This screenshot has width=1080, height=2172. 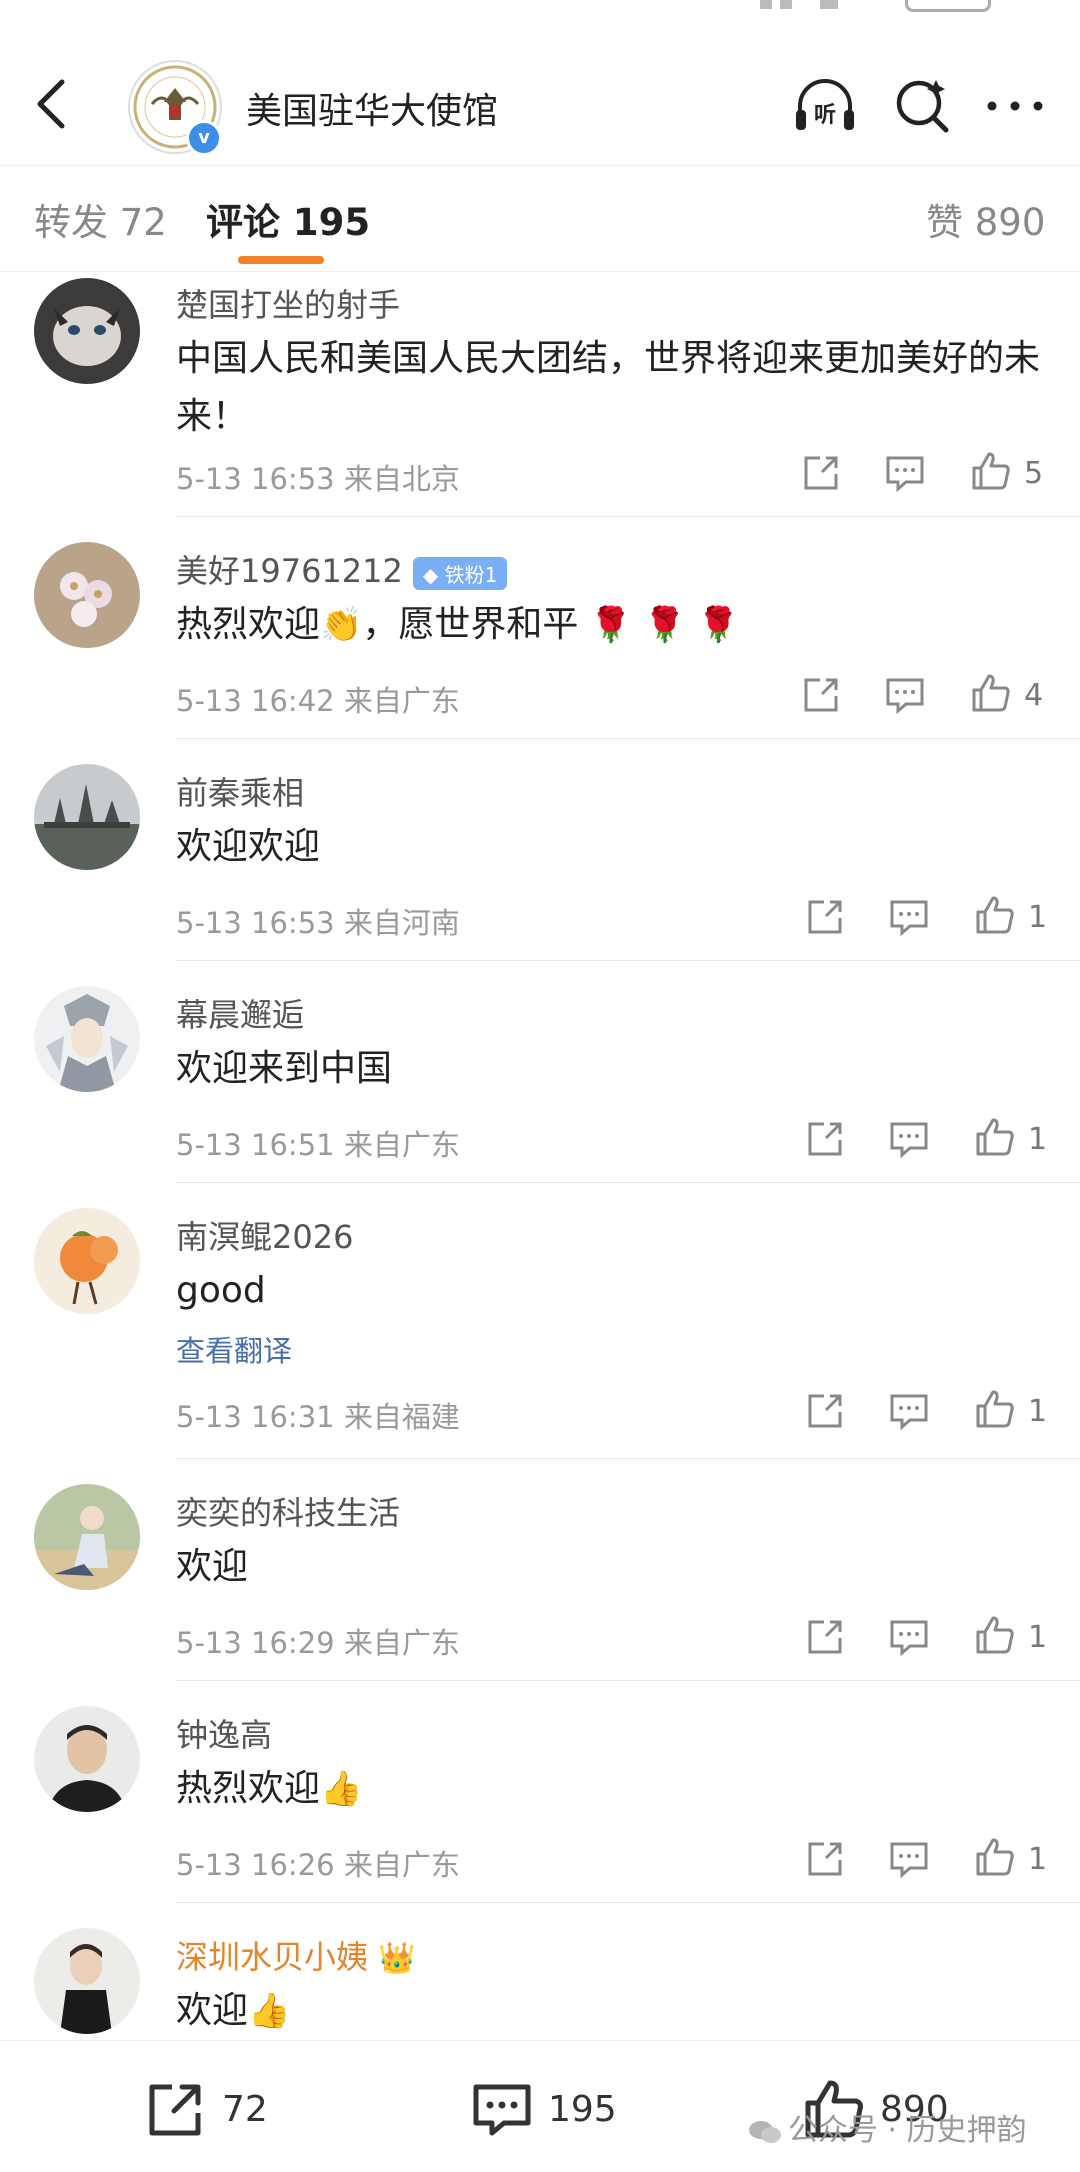 I want to click on commenter-name: 楚国打坐的射手, so click(x=288, y=303).